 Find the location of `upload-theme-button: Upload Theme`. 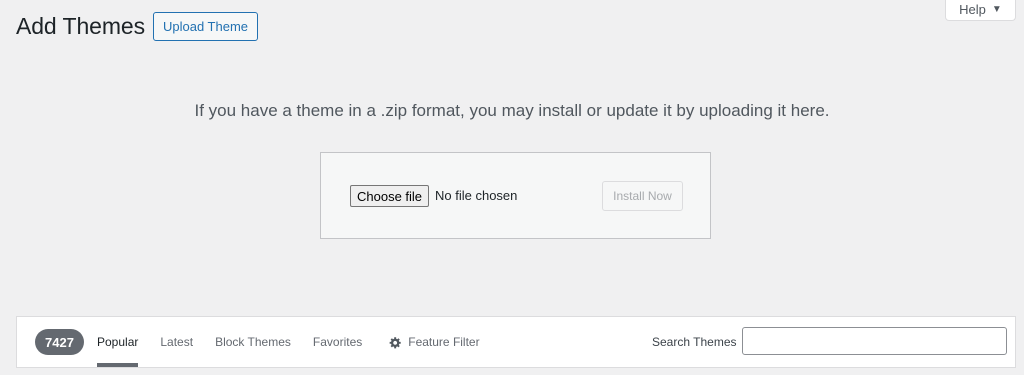

upload-theme-button: Upload Theme is located at coordinates (205, 26).